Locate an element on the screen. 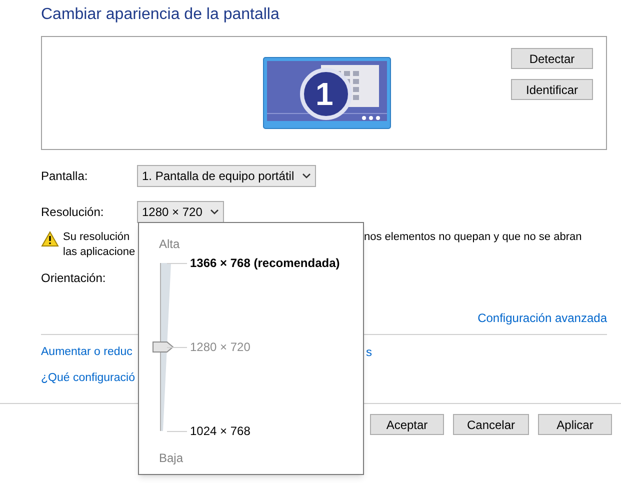 Image resolution: width=621 pixels, height=488 pixels. slider-thumb is located at coordinates (163, 347).